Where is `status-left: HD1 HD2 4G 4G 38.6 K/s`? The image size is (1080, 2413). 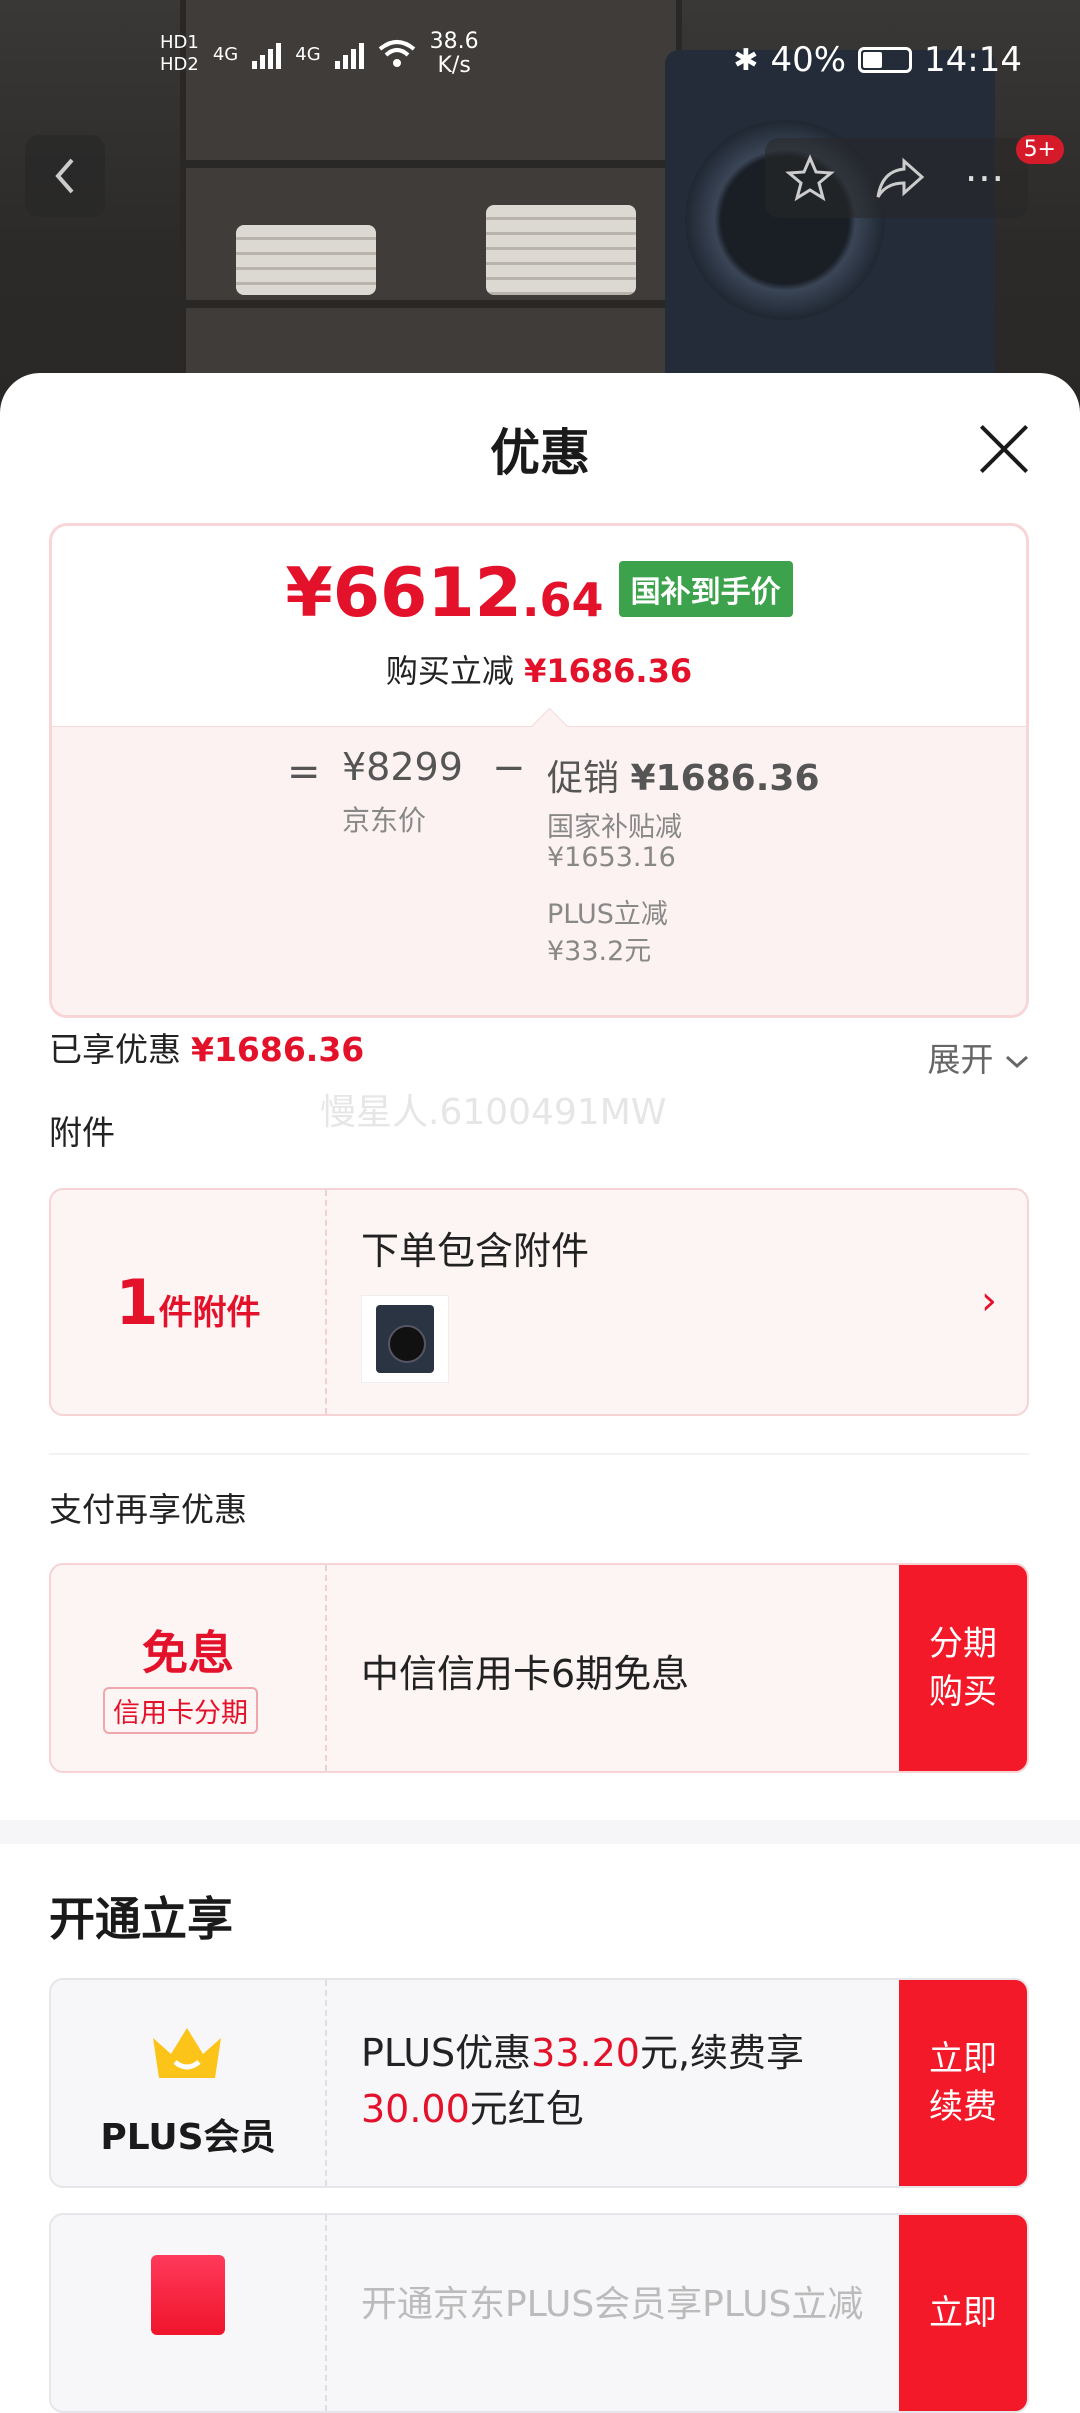
status-left: HD1 HD2 4G 4G 38.6 K/s is located at coordinates (319, 54).